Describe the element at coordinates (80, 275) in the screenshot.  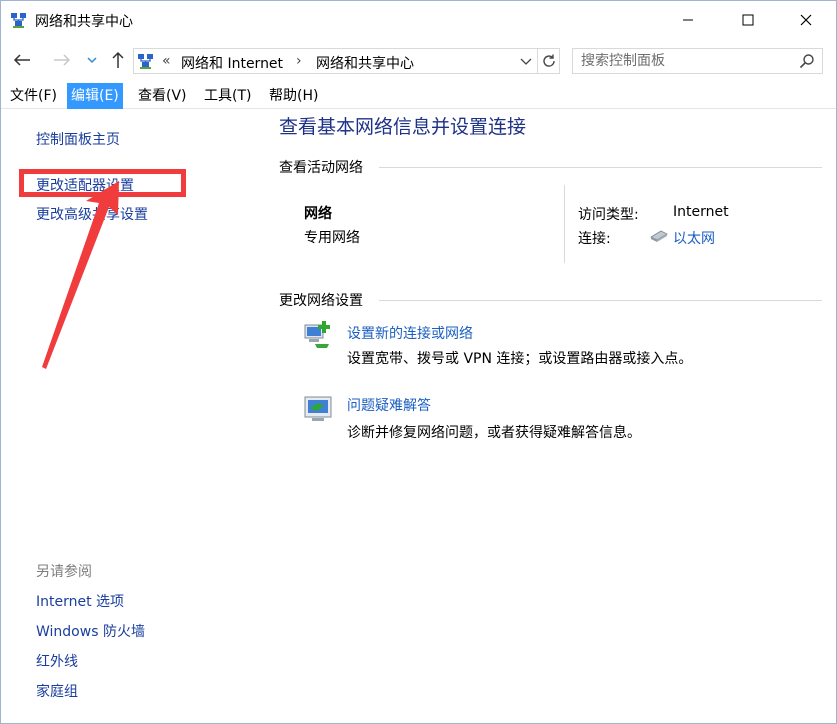
I see `annotation-arrow` at that location.